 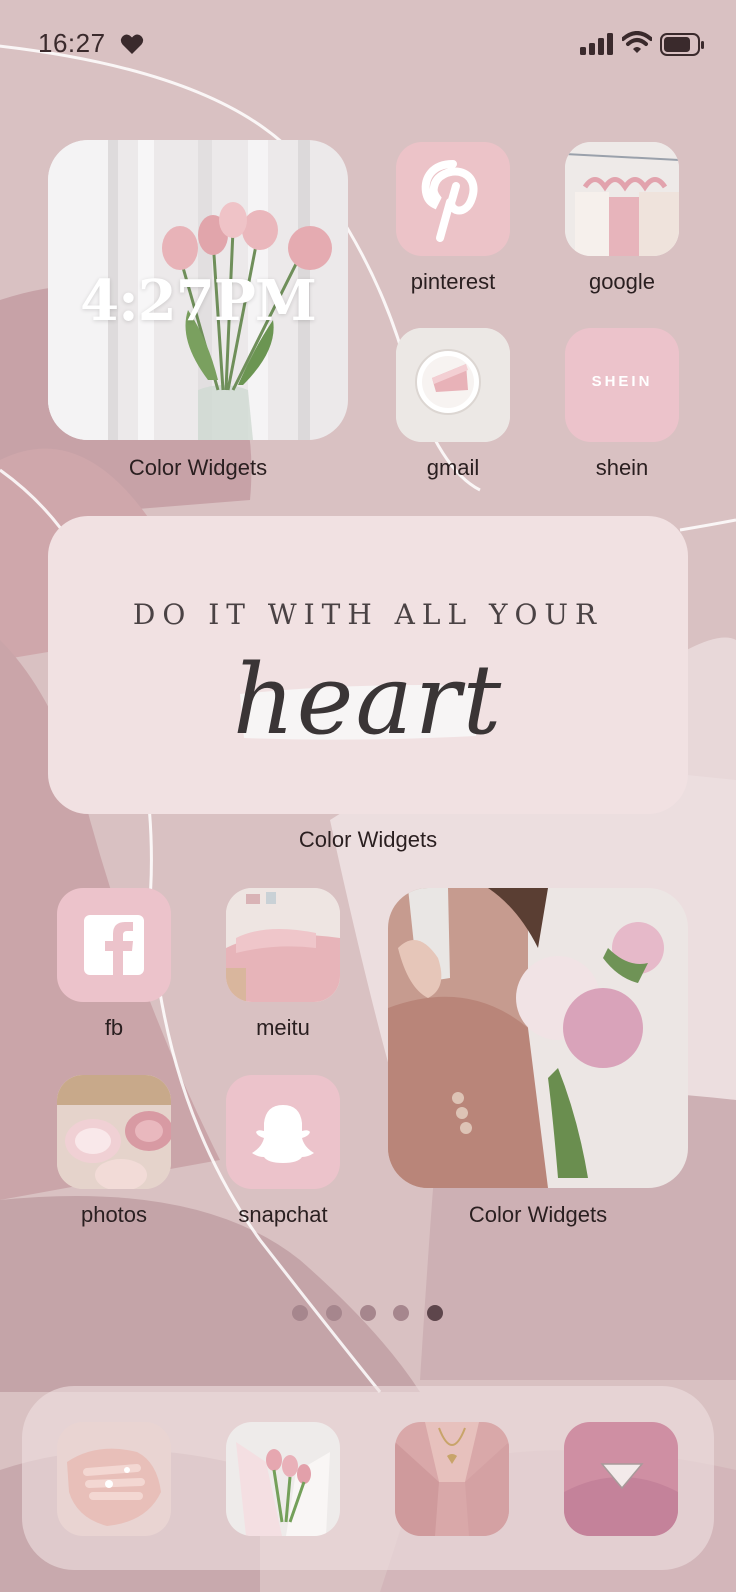 I want to click on dock-app-tulips, so click(x=283, y=1479).